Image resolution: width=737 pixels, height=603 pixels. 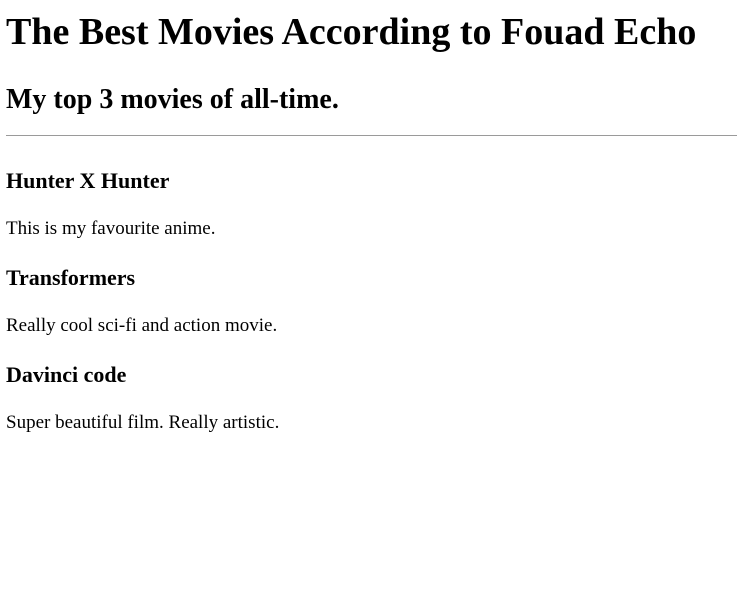 What do you see at coordinates (143, 422) in the screenshot?
I see `movie-description: Super beautiful film. Really artistic.` at bounding box center [143, 422].